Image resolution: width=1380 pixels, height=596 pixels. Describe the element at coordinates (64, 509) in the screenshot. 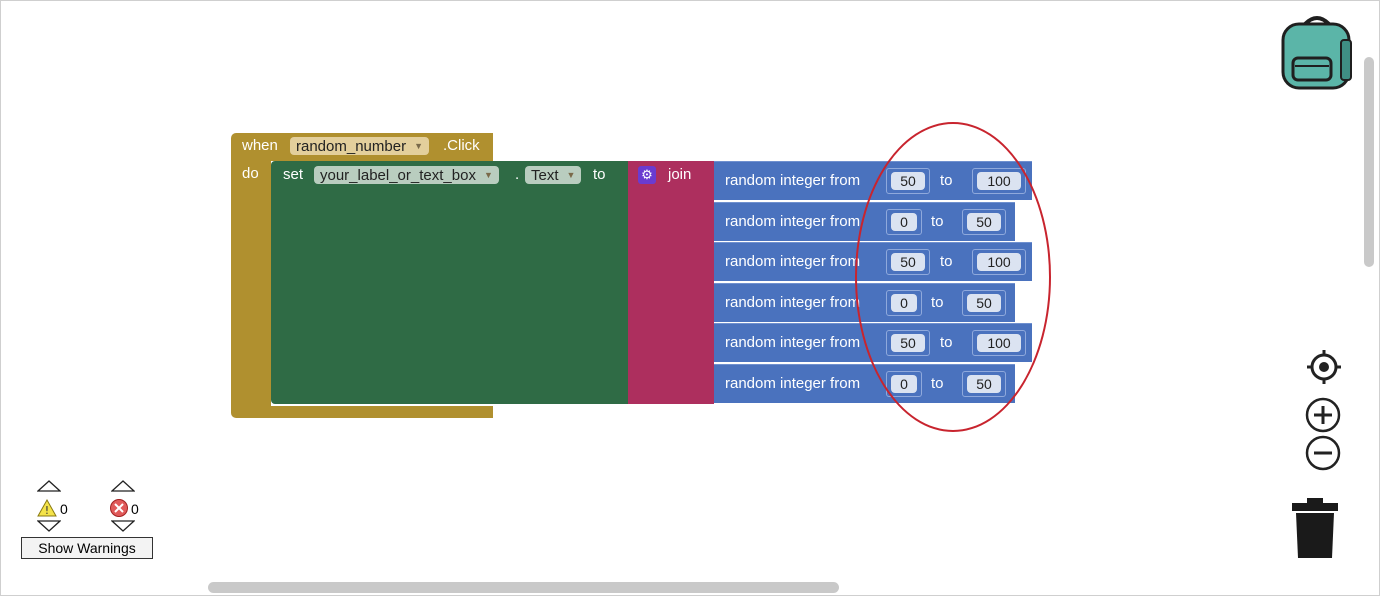

I see `warning-count: 0` at that location.